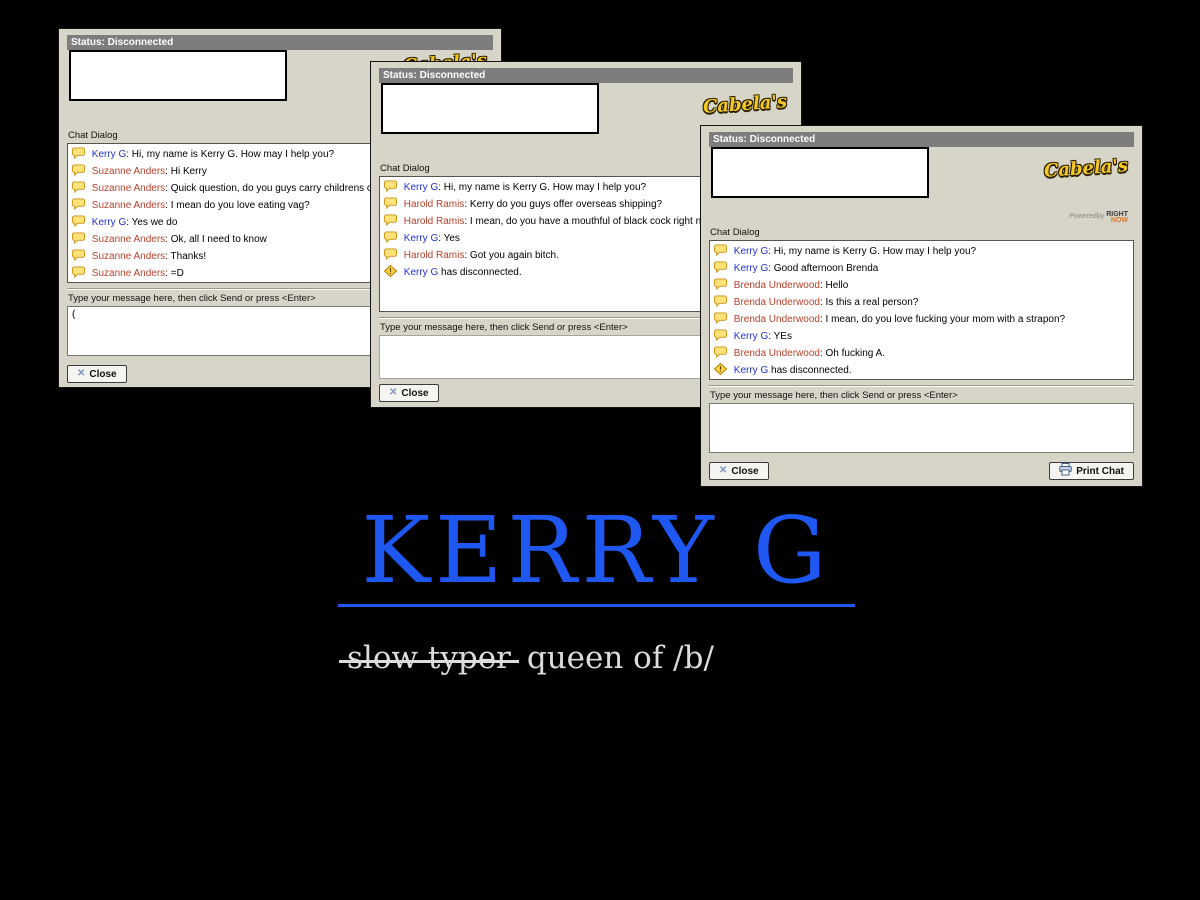 The width and height of the screenshot is (1200, 900). What do you see at coordinates (735, 232) in the screenshot?
I see `chat-dialog-label: Chat Dialog` at bounding box center [735, 232].